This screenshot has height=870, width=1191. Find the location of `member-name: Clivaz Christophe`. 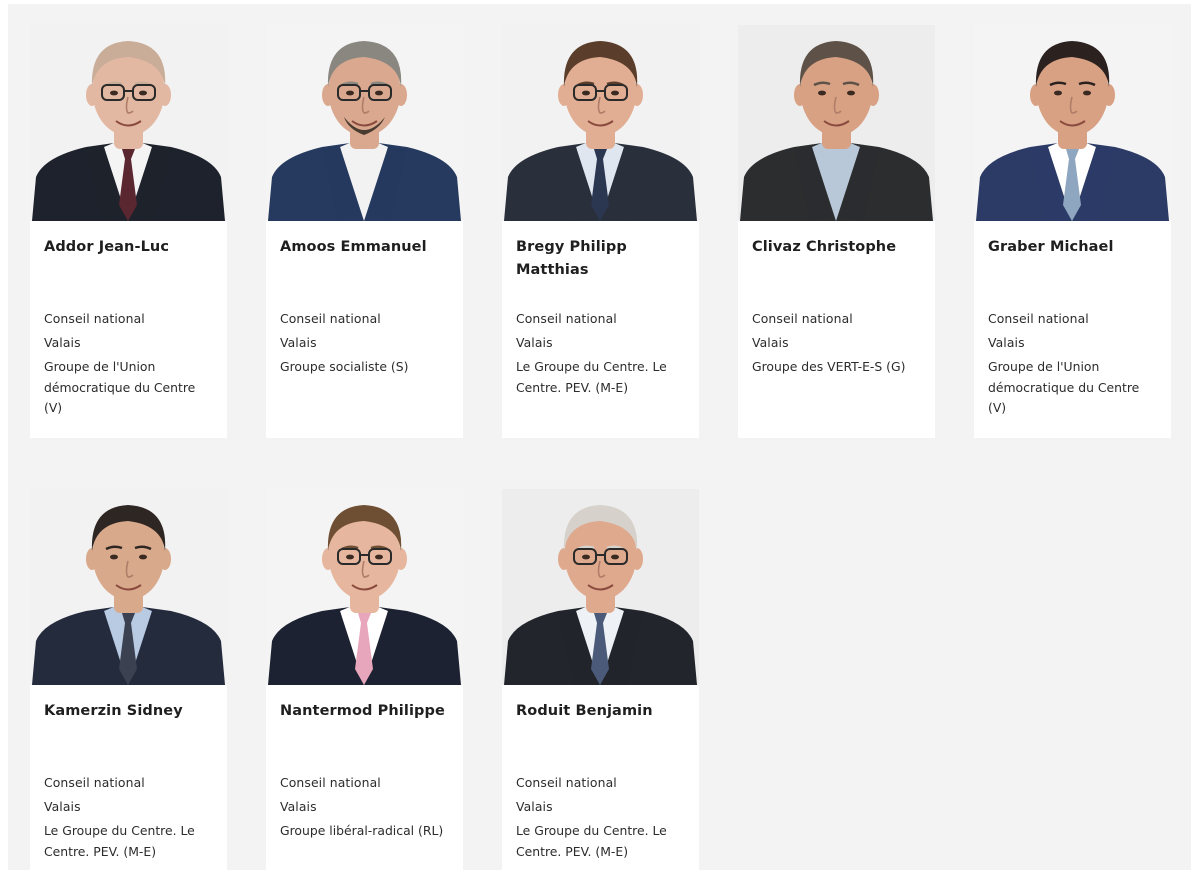

member-name: Clivaz Christophe is located at coordinates (838, 247).